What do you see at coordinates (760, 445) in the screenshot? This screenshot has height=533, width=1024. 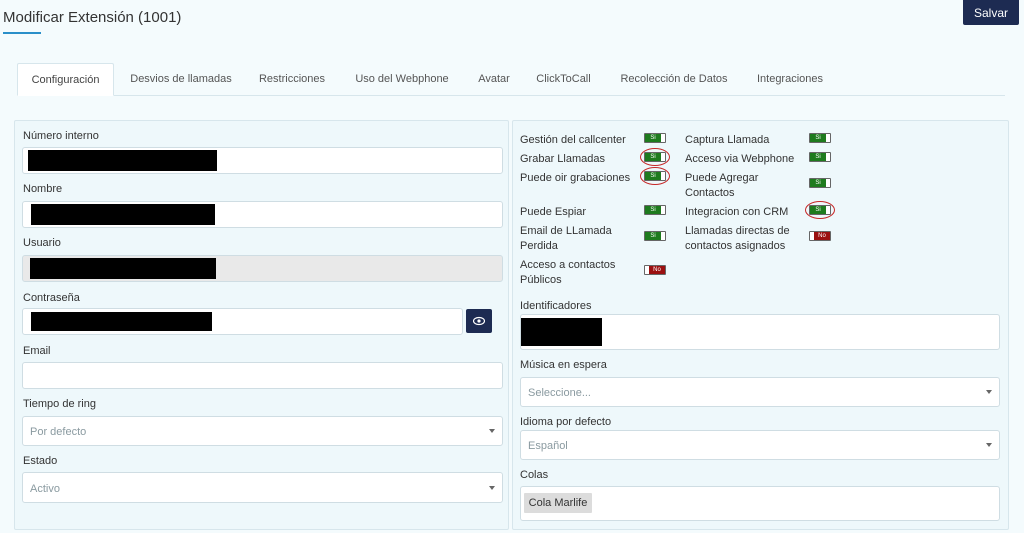 I see `idioma-select: Español` at bounding box center [760, 445].